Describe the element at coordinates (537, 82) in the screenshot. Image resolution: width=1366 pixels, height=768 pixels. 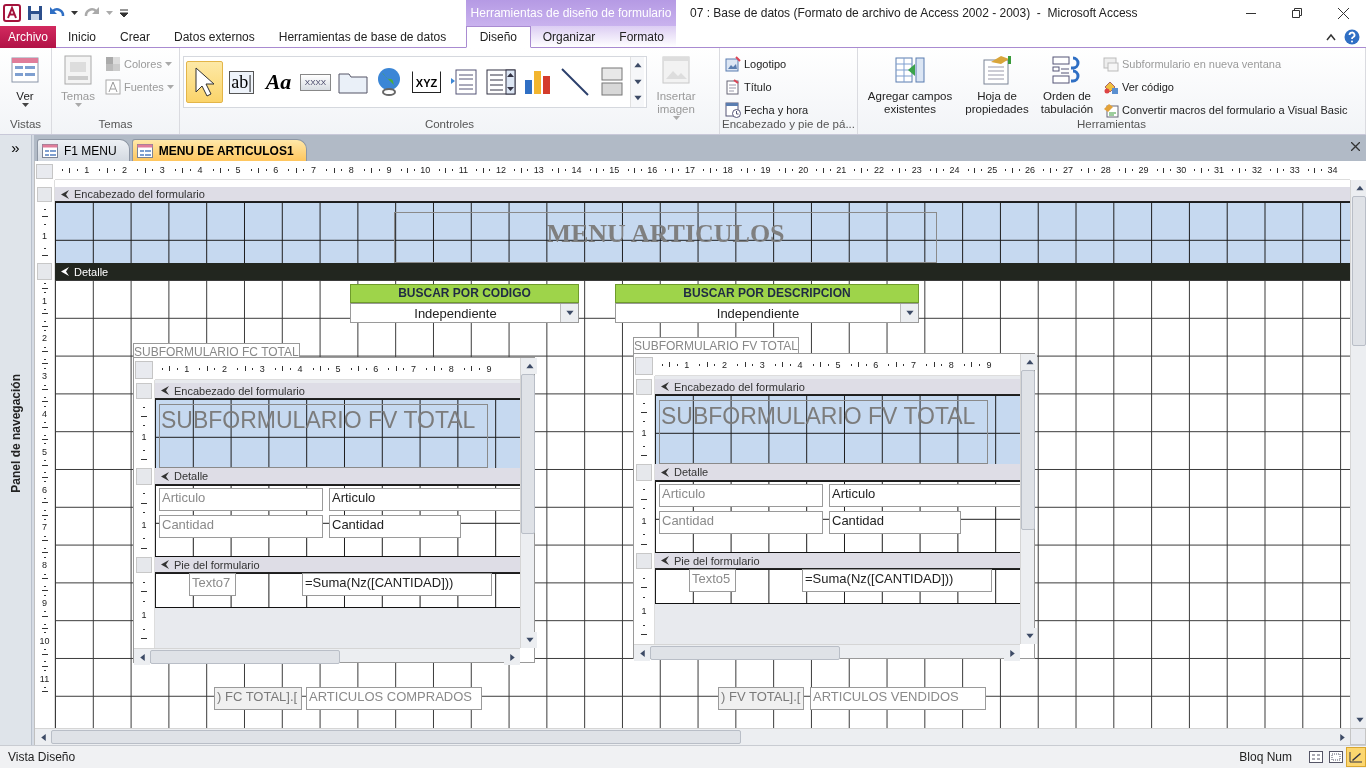
I see `bar-chart-icon` at that location.